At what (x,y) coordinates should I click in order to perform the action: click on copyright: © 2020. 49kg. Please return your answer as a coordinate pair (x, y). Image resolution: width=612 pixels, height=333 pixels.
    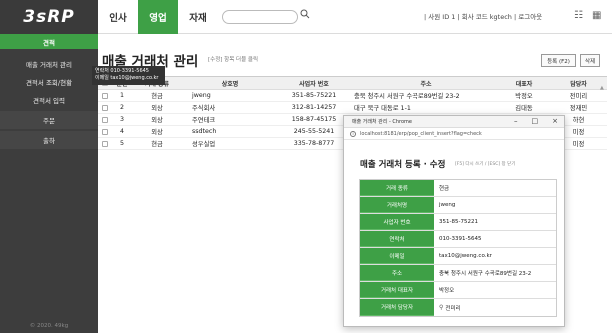
    Looking at the image, I should click on (49, 326).